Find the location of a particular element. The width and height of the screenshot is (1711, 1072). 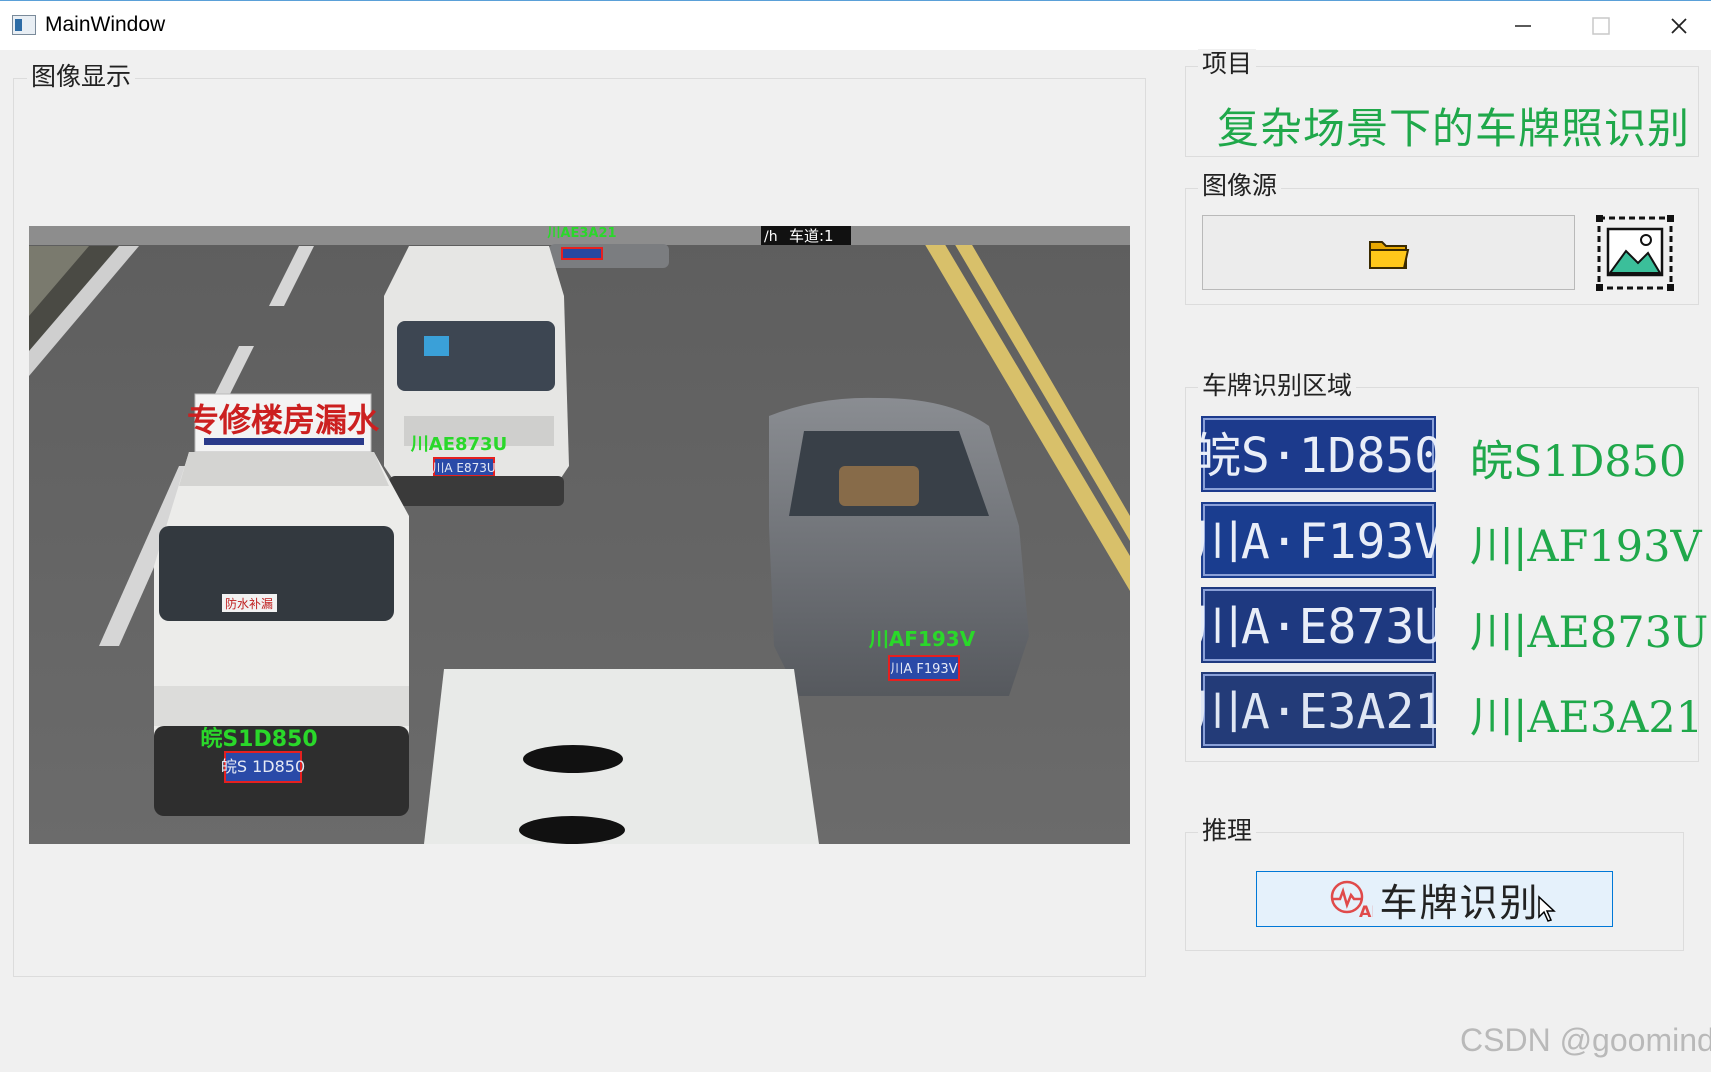

folder-icon is located at coordinates (1388, 254).